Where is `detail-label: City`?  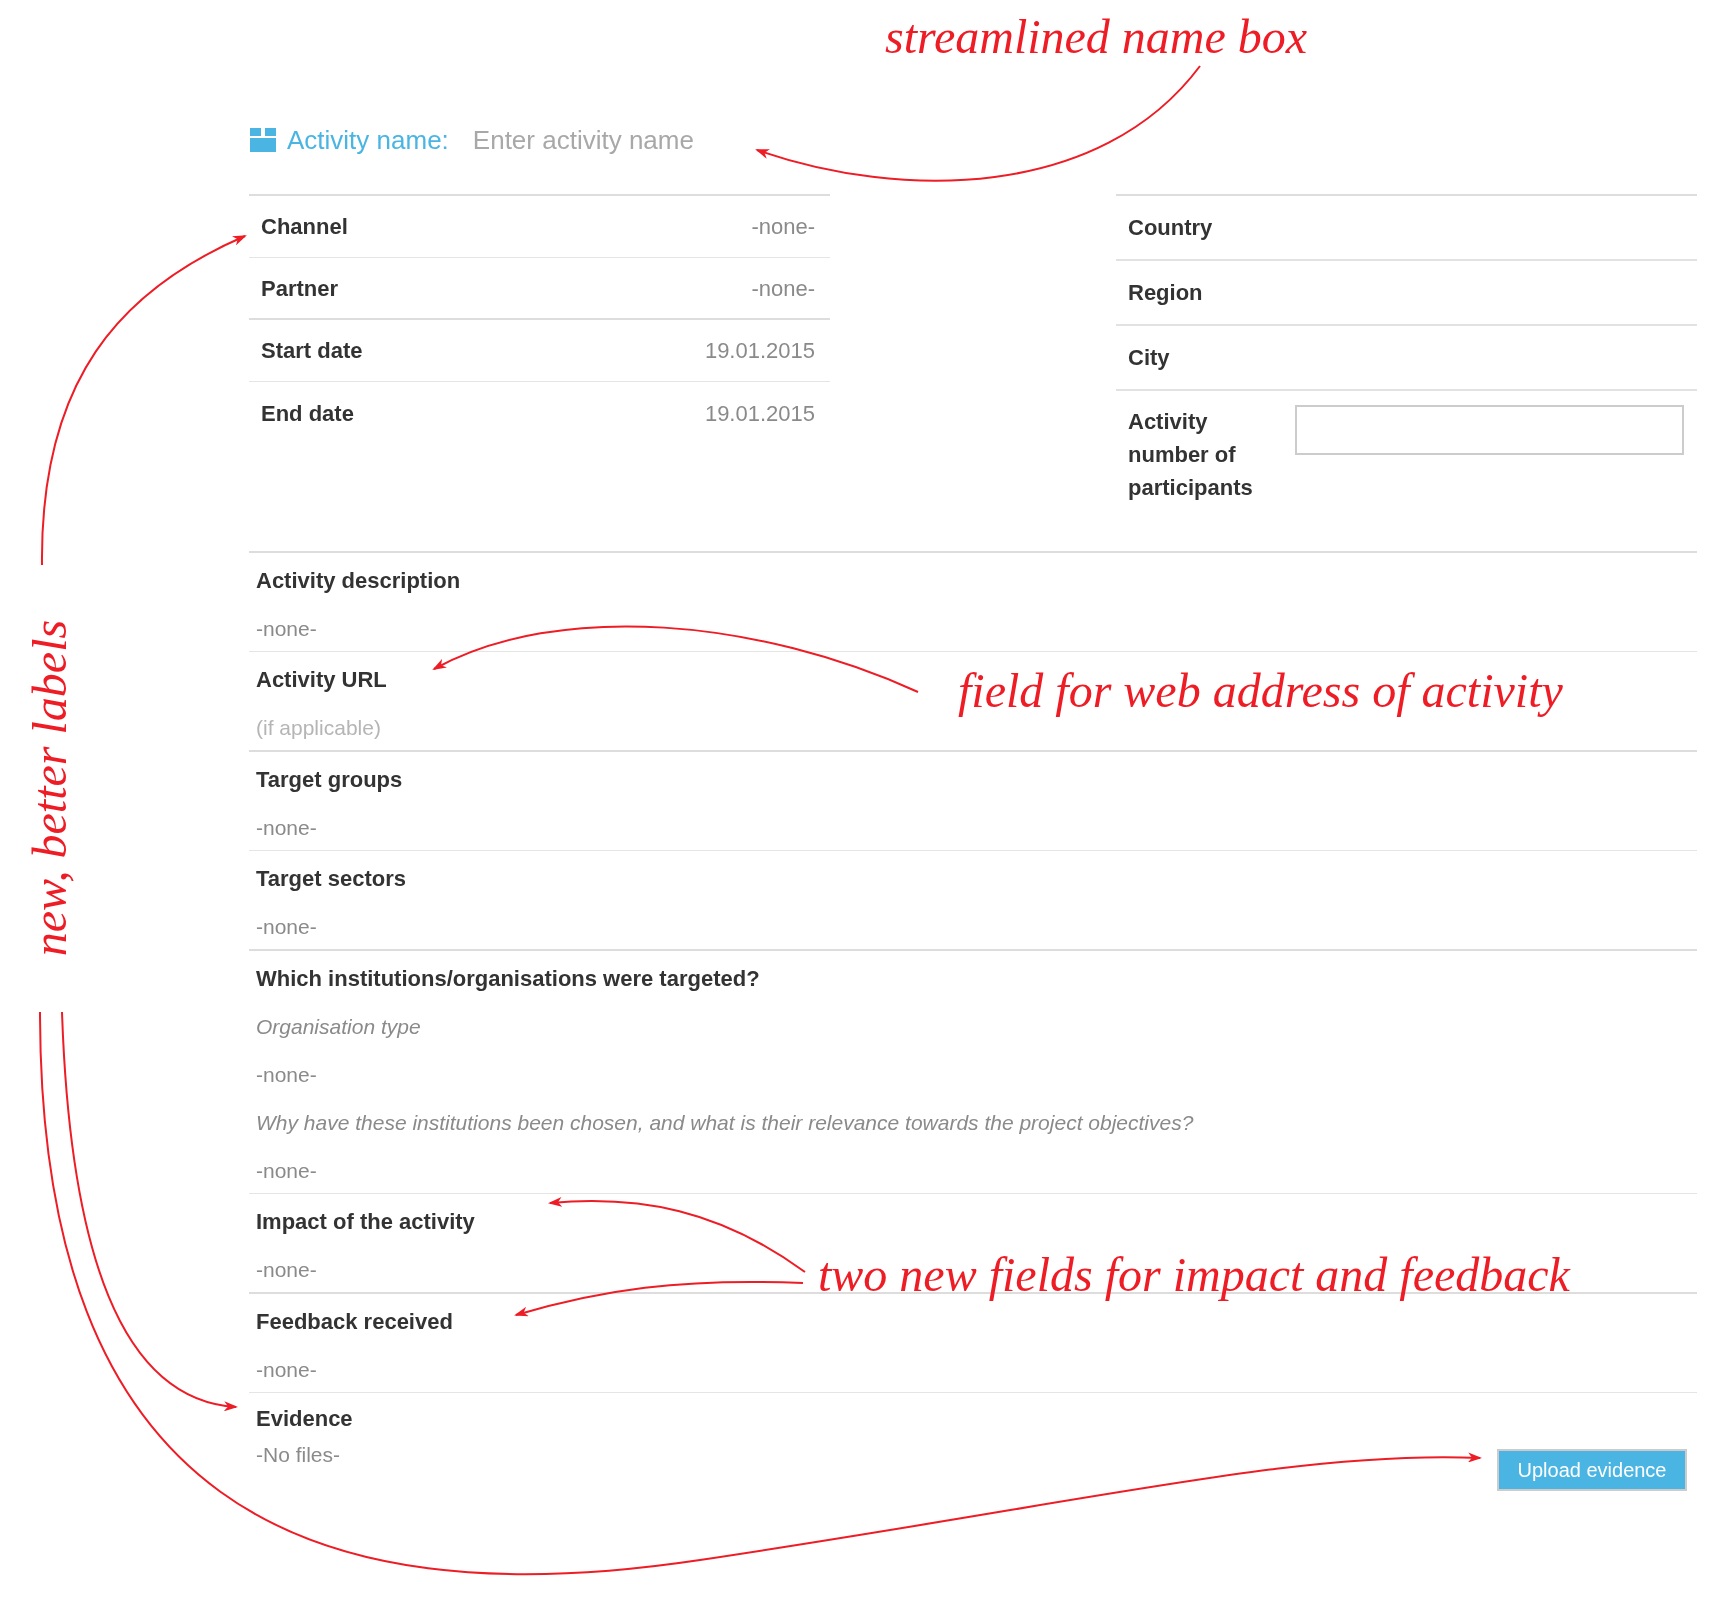
detail-label: City is located at coordinates (1149, 358).